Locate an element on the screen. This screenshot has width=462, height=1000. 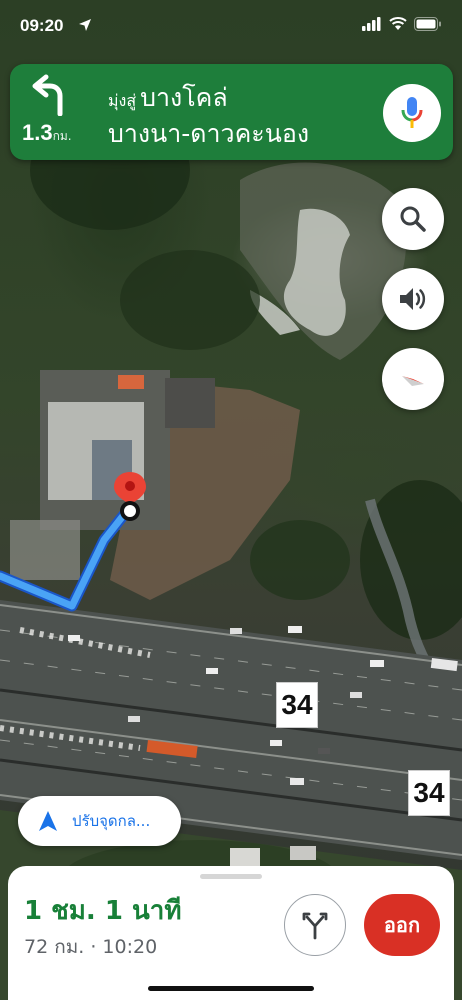
nav-direction-line: มุ่งสู่ บางโคล่ is located at coordinates (168, 98).